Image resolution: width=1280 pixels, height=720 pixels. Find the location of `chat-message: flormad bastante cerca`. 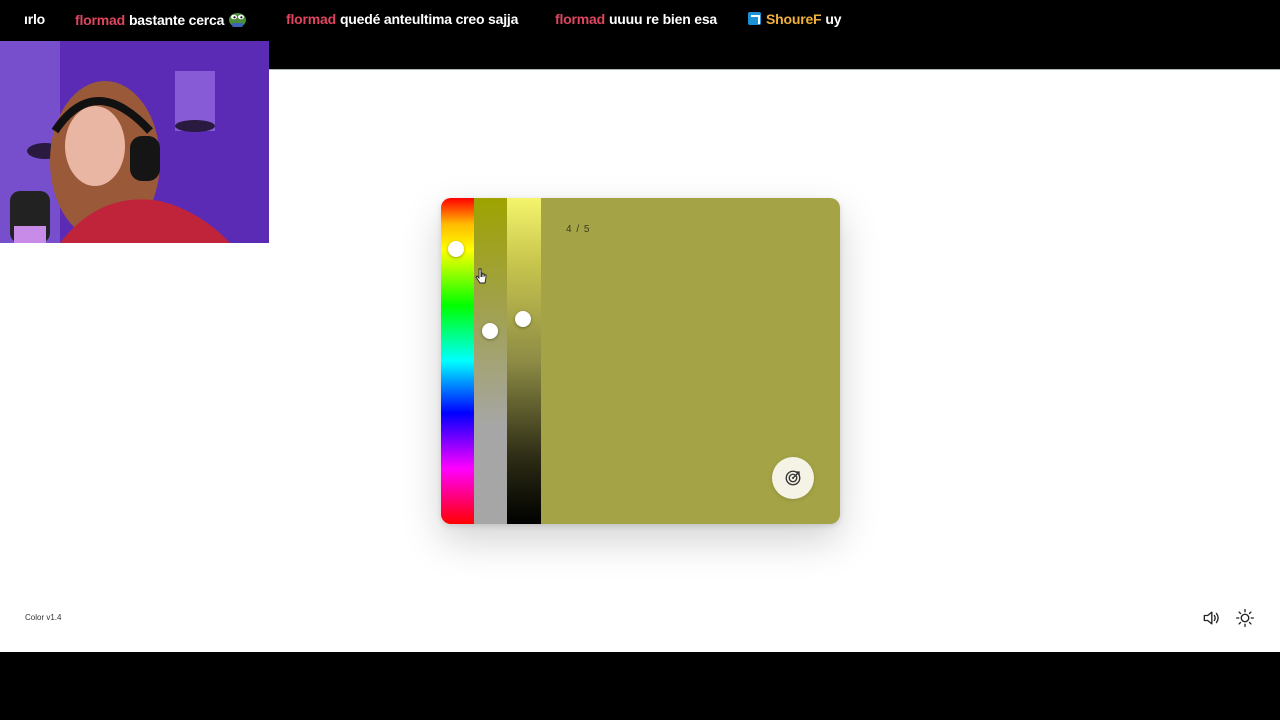

chat-message: flormad bastante cerca is located at coordinates (161, 19).